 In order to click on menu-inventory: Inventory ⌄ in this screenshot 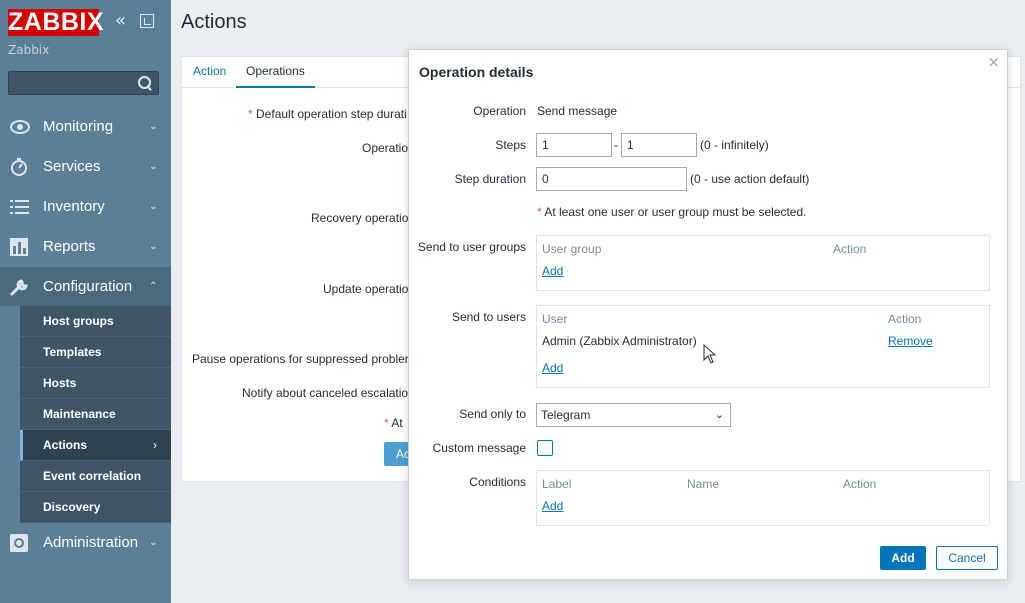, I will do `click(85, 207)`.